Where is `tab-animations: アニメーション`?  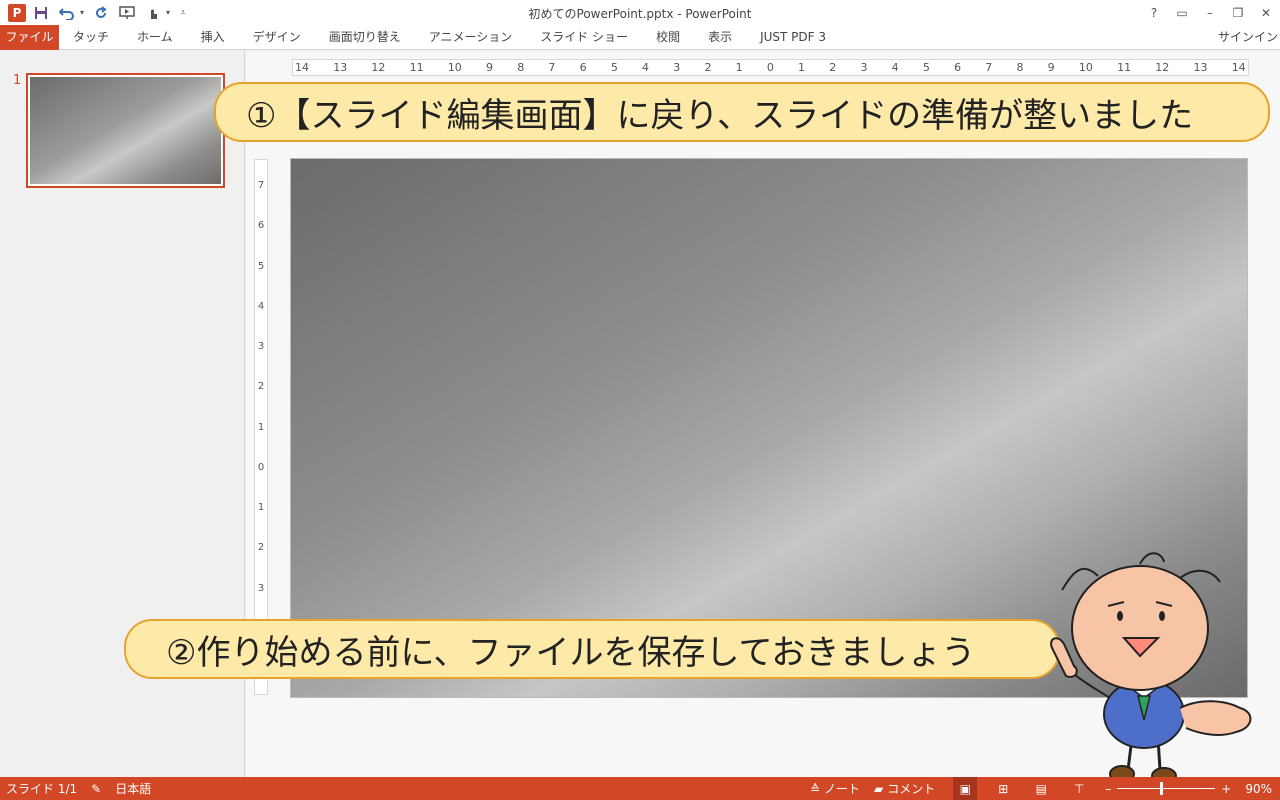 tab-animations: アニメーション is located at coordinates (471, 37).